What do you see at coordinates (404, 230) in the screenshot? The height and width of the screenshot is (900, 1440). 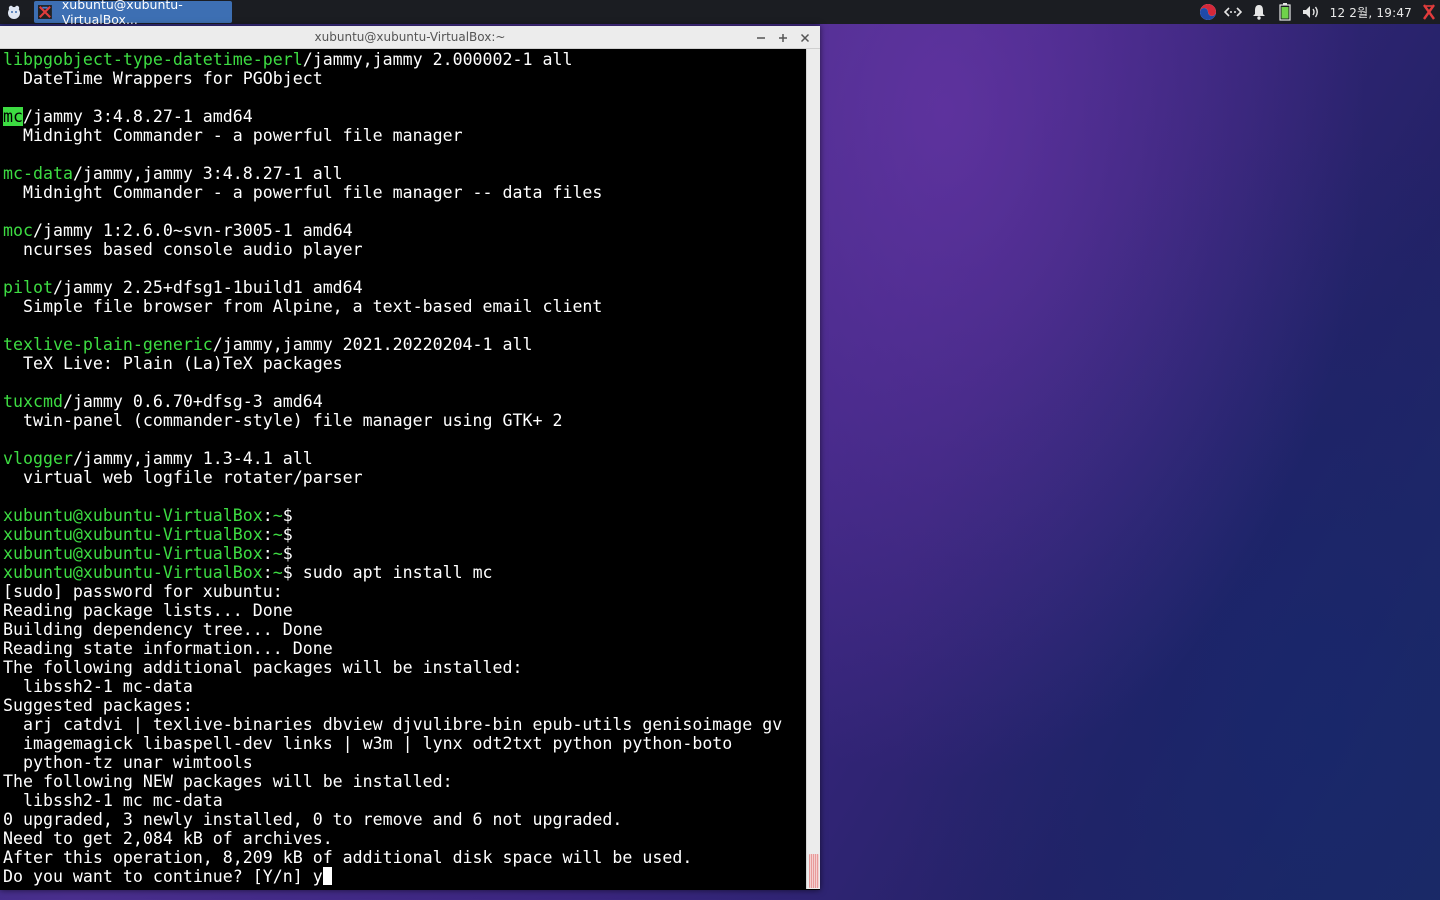 I see `terminal-line: moc/jammy 1:2.6.0~svn-r3005-1 amd64` at bounding box center [404, 230].